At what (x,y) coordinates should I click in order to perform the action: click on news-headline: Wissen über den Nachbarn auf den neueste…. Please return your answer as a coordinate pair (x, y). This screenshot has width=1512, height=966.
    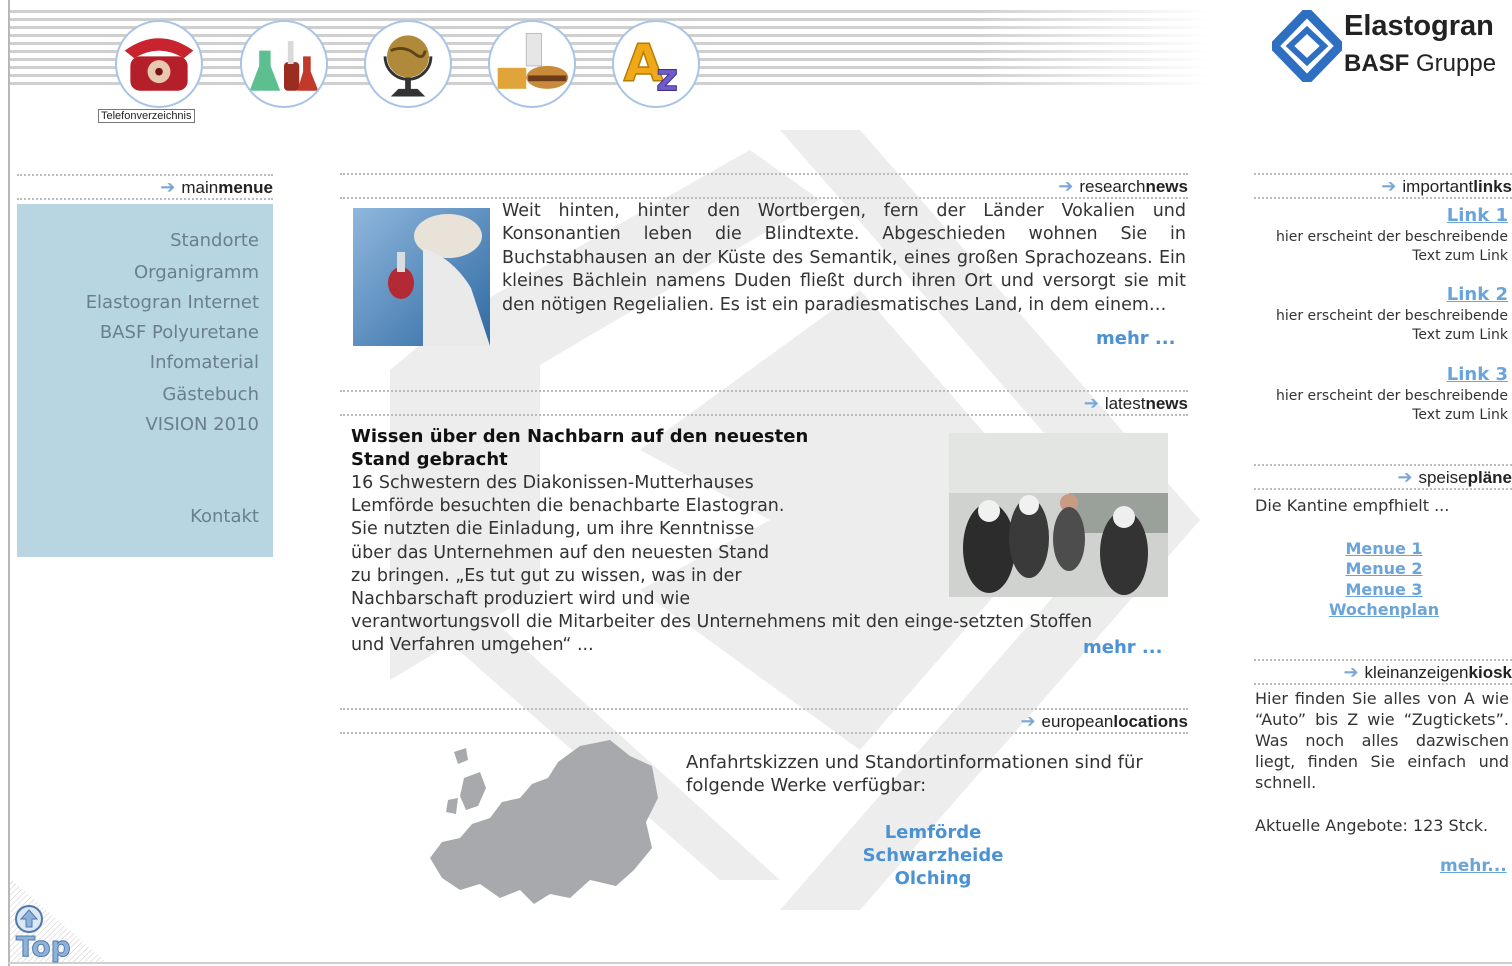
    Looking at the image, I should click on (580, 448).